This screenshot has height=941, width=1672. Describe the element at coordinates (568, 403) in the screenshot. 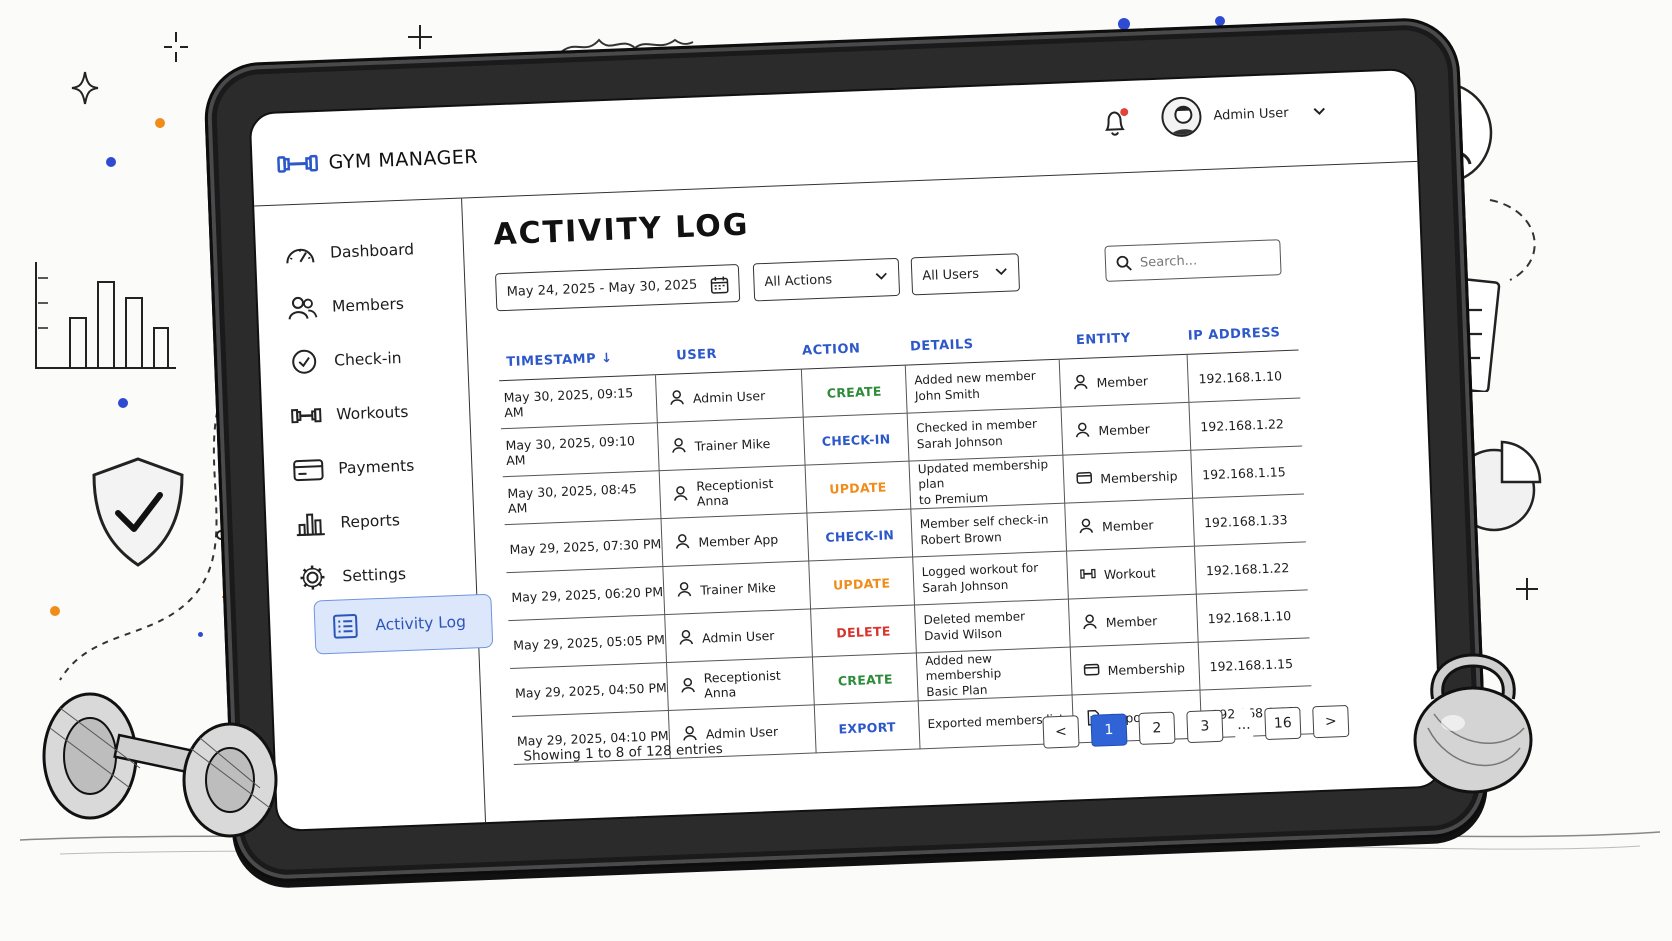

I see `cell-timestamp: May 30, 2025, 09:15 AM` at that location.